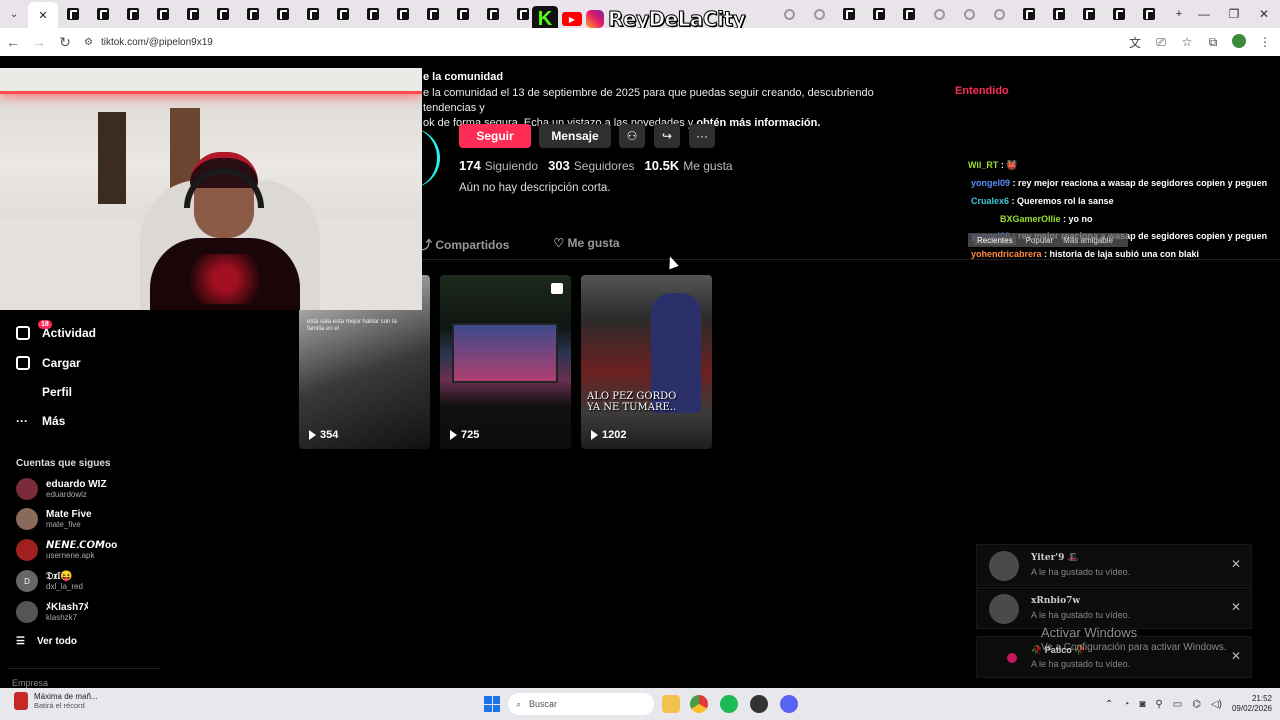 The height and width of the screenshot is (720, 1280). I want to click on following-account: eduardo WIZ eduardowiz, so click(61, 489).